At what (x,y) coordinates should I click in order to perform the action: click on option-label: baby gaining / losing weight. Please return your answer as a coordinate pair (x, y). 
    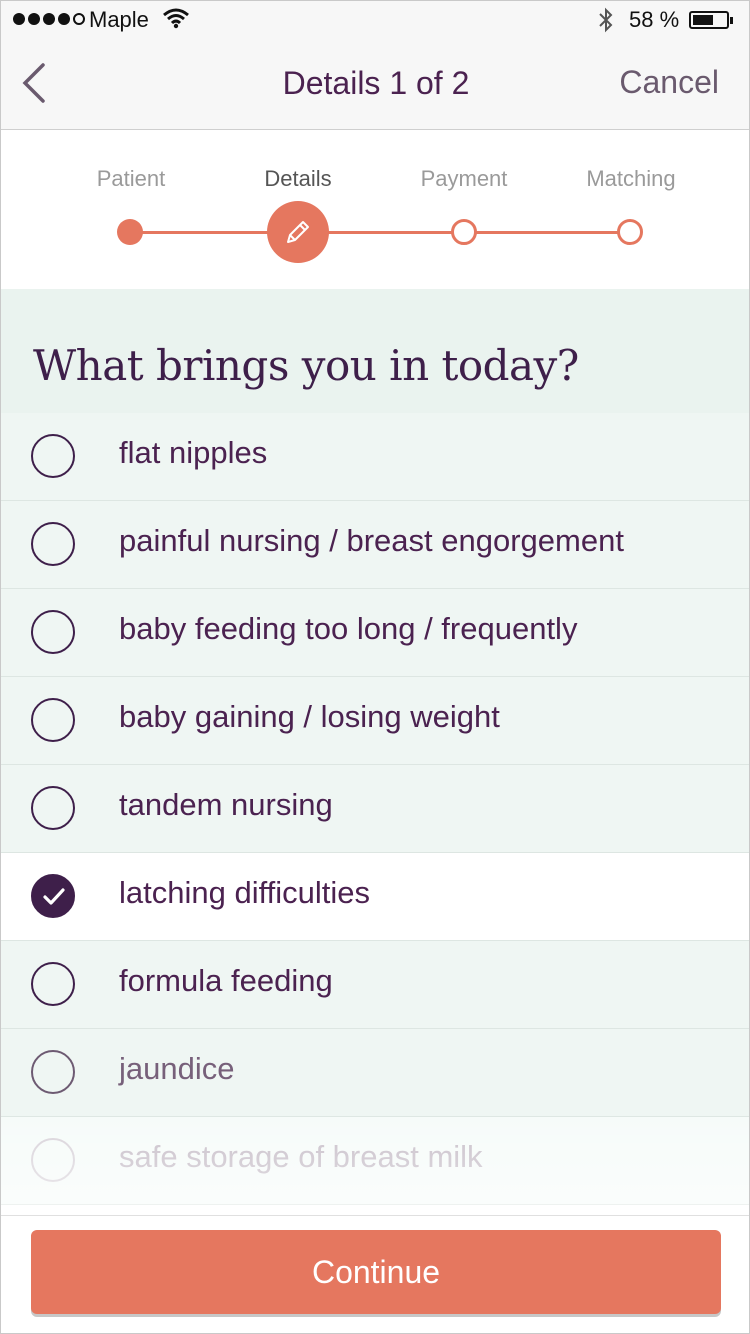
    Looking at the image, I should click on (309, 716).